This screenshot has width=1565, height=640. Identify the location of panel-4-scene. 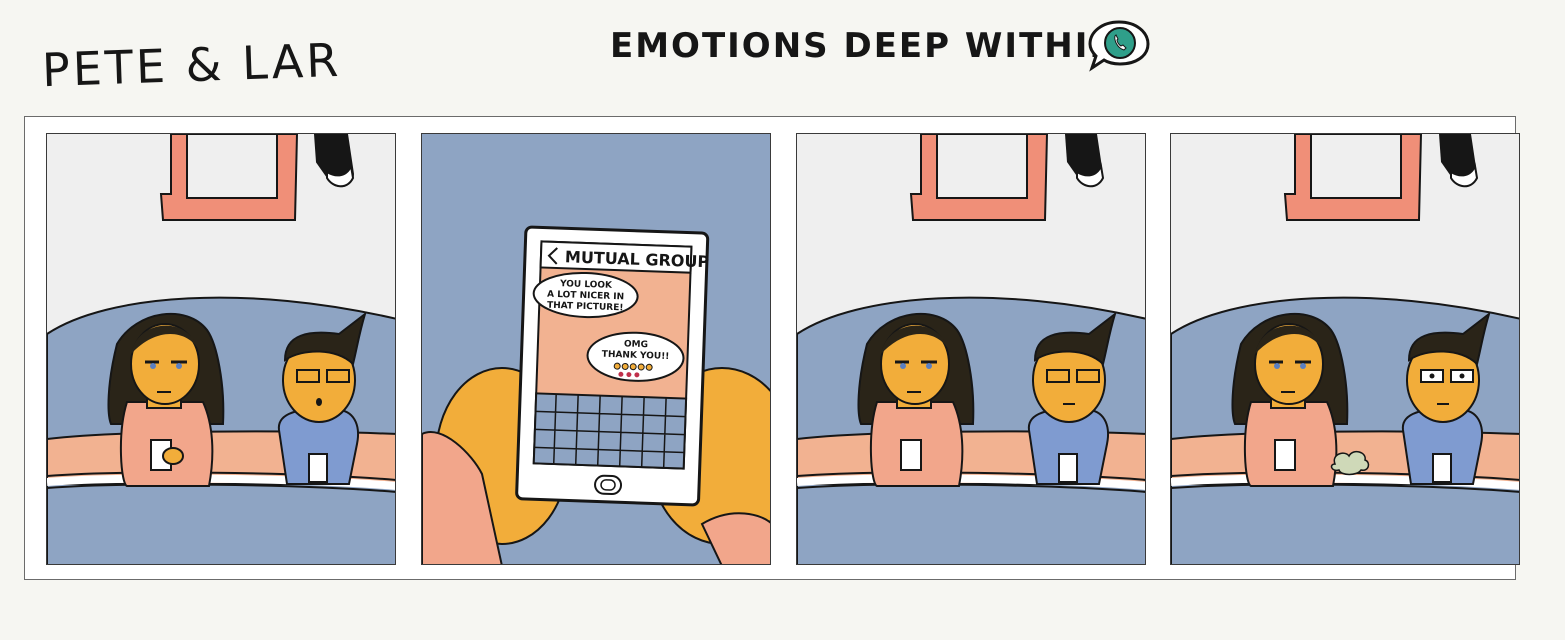
(1345, 349).